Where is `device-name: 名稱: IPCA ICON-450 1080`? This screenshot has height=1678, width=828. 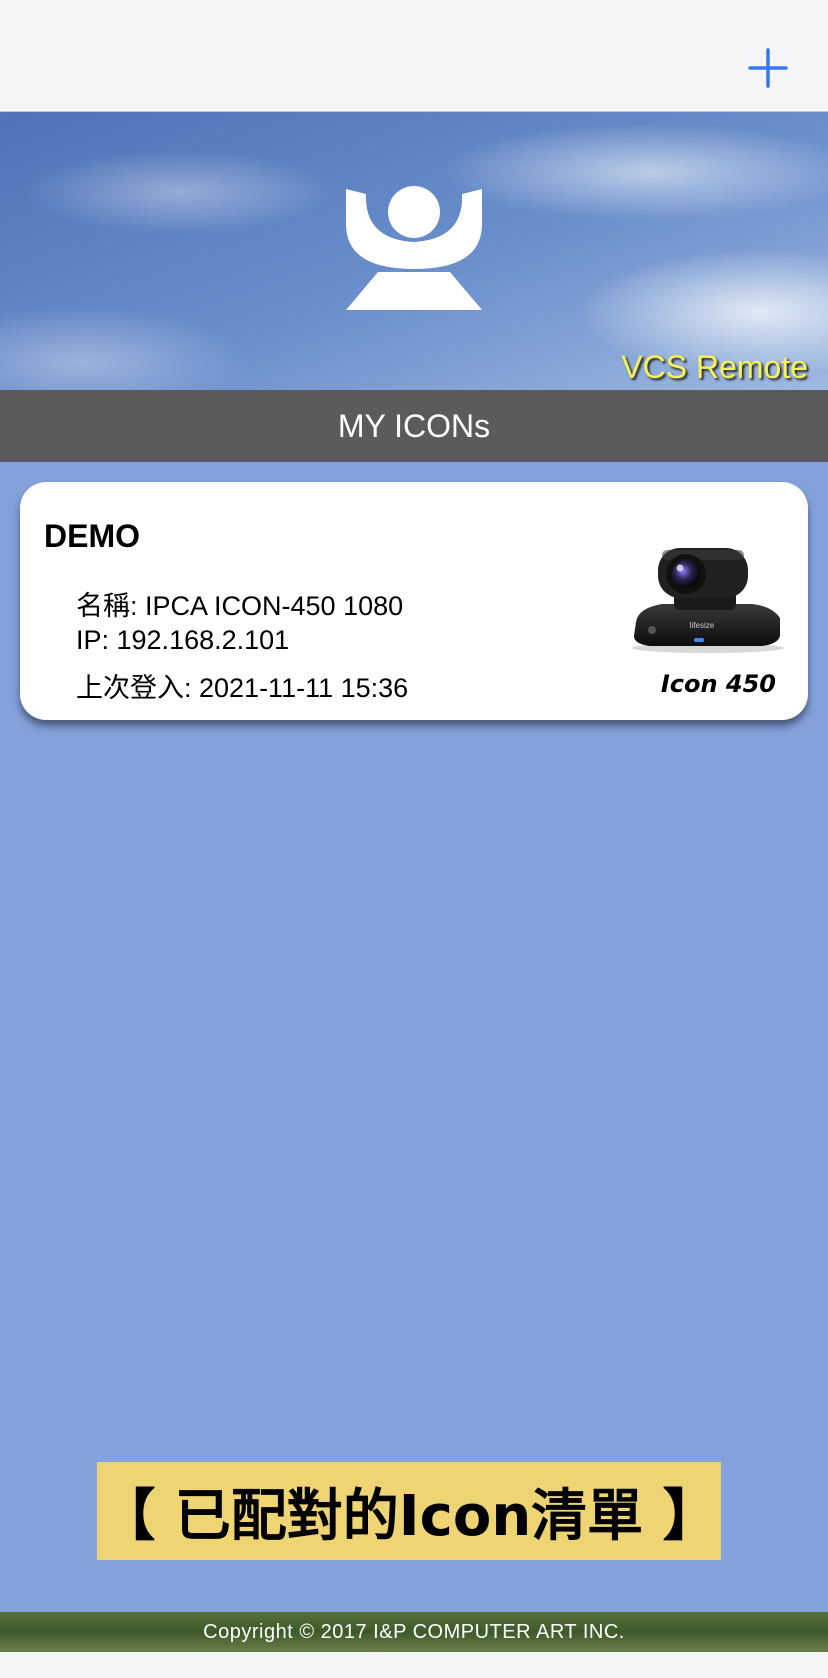 device-name: 名稱: IPCA ICON-450 1080 is located at coordinates (240, 606).